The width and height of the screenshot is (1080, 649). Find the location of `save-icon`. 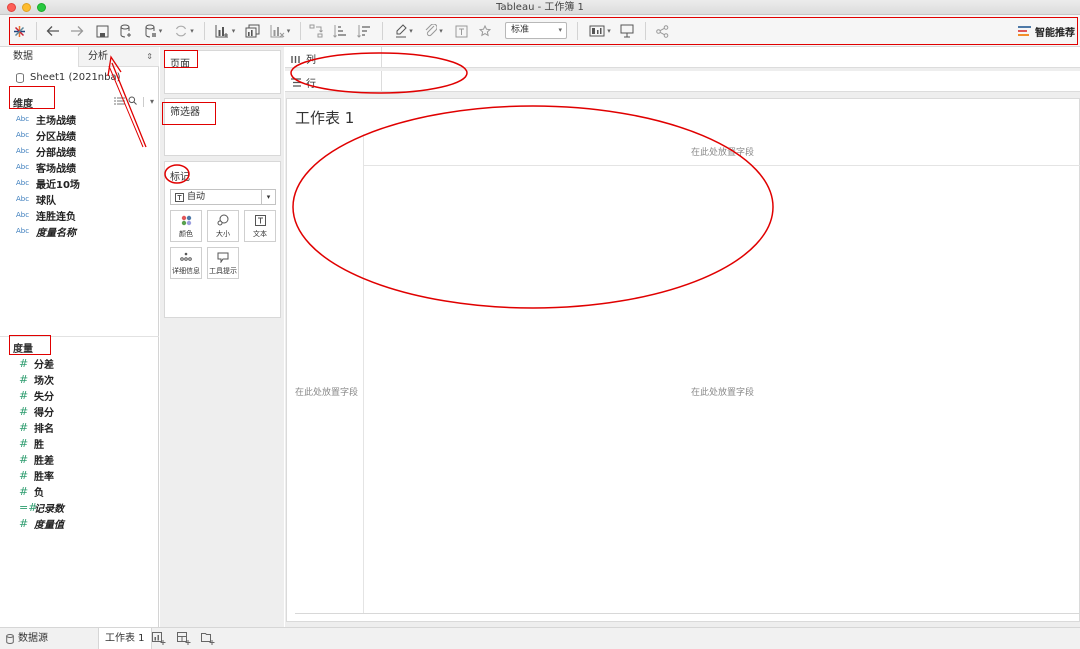

save-icon is located at coordinates (102, 31).